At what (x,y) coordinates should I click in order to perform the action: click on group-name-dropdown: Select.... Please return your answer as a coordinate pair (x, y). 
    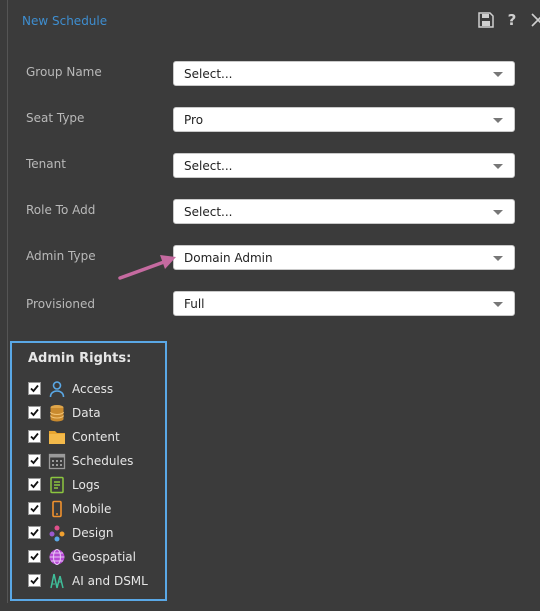
    Looking at the image, I should click on (344, 73).